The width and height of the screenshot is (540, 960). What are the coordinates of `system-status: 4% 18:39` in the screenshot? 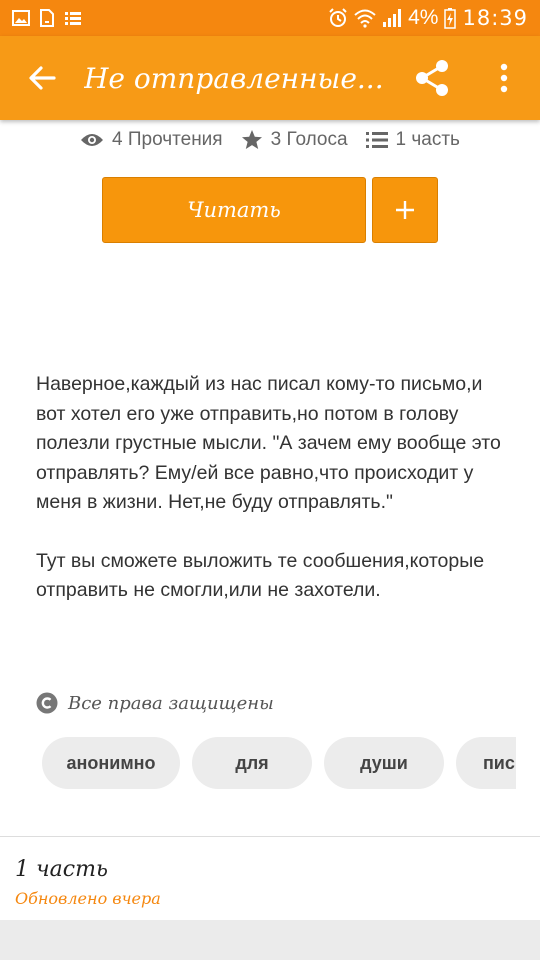 It's located at (428, 18).